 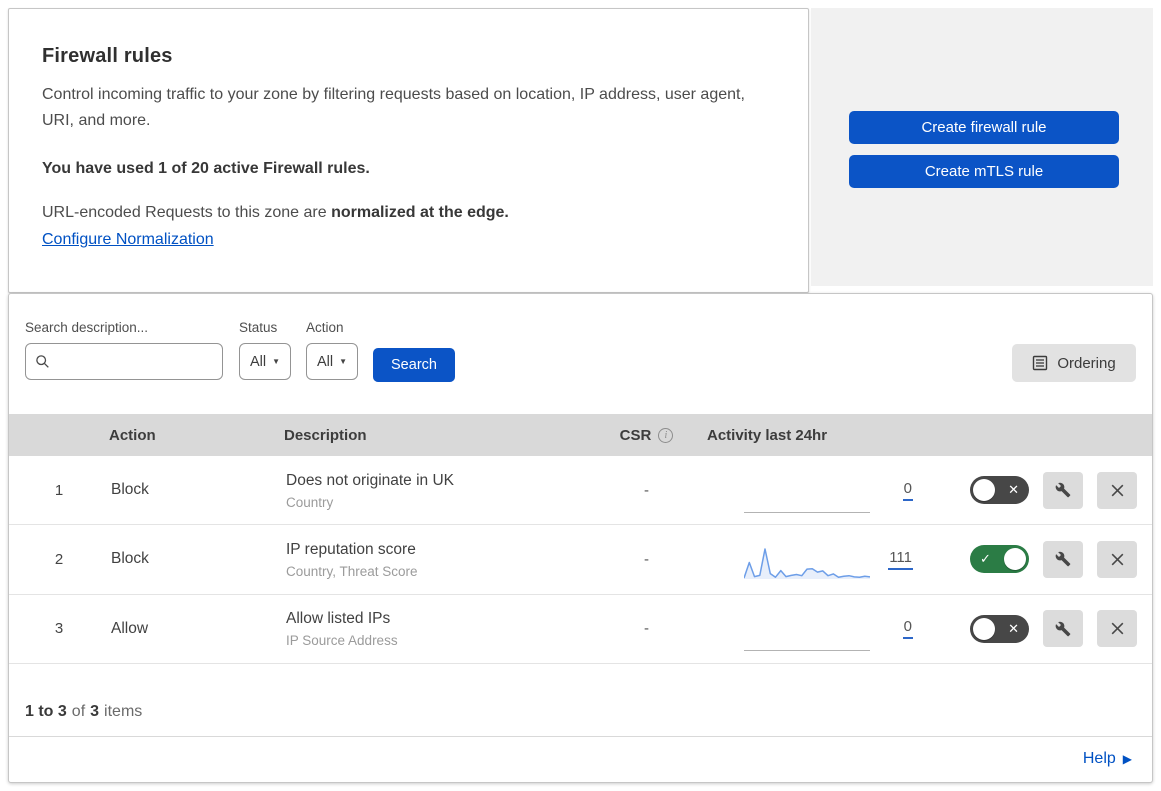 What do you see at coordinates (580, 758) in the screenshot?
I see `help-bar: Help ▶` at bounding box center [580, 758].